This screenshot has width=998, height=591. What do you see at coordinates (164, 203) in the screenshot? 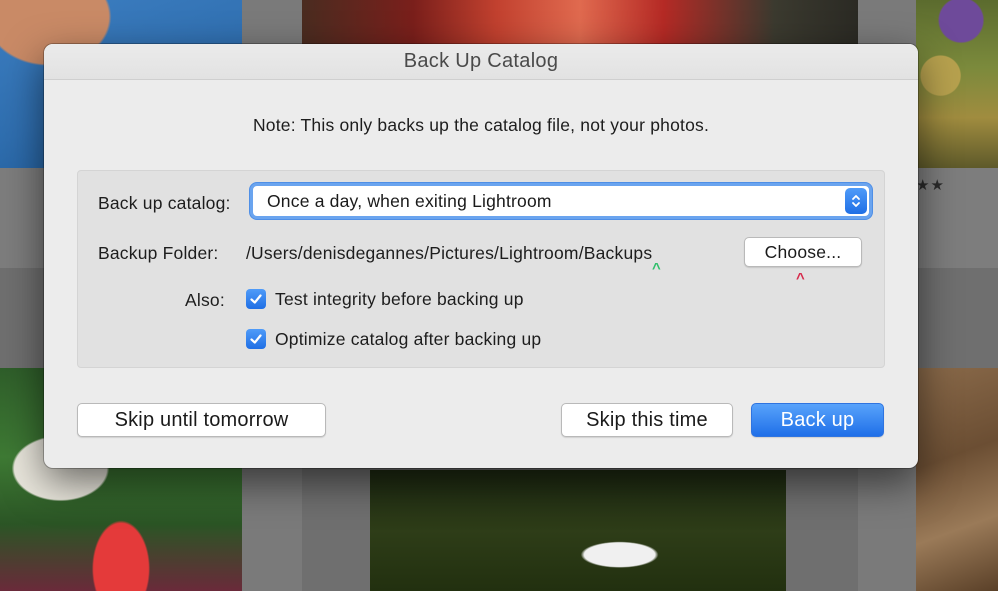
I see `backup-catalog-label: Back up catalog:` at bounding box center [164, 203].